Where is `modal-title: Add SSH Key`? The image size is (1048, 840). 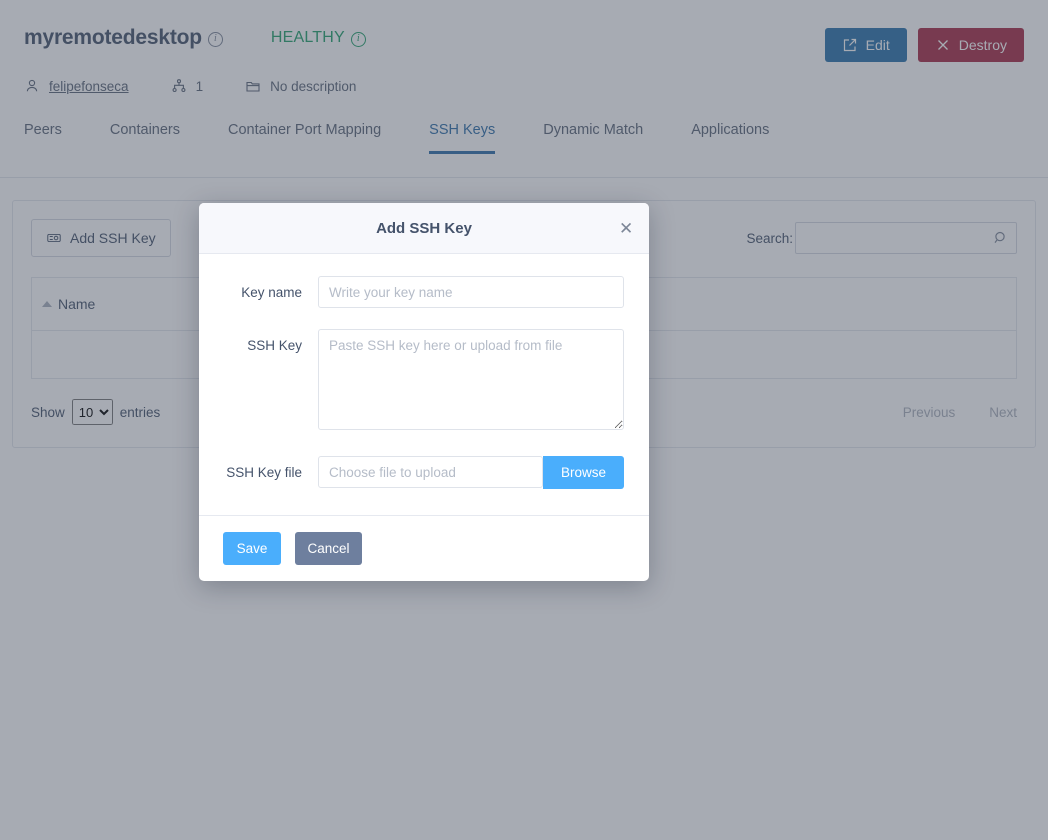 modal-title: Add SSH Key is located at coordinates (424, 228).